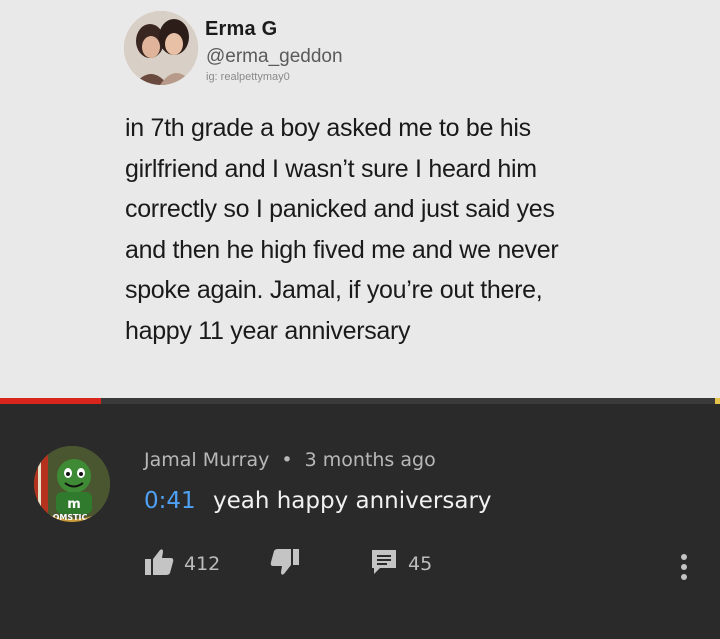 Image resolution: width=720 pixels, height=639 pixels. What do you see at coordinates (334, 290) in the screenshot?
I see `tweet-line: spoke again. Jamal, if you’re out there,` at bounding box center [334, 290].